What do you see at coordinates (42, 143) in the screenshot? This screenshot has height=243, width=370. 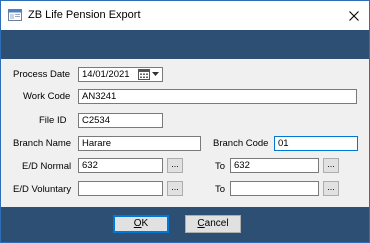 I see `branch-name-label: Branch Name` at bounding box center [42, 143].